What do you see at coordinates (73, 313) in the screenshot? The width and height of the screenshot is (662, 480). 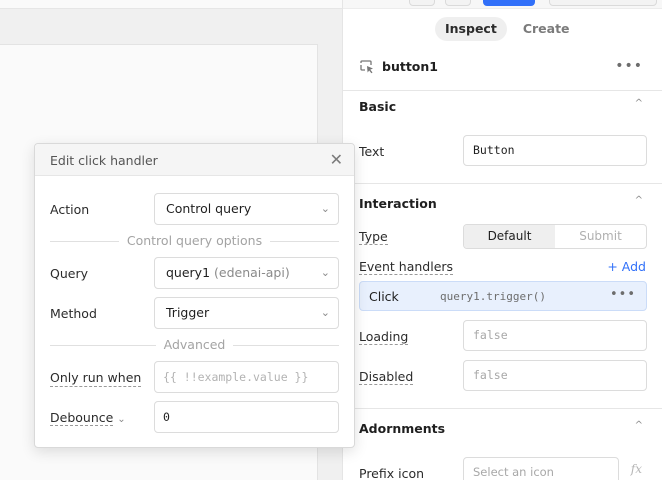 I see `method-label: Method` at bounding box center [73, 313].